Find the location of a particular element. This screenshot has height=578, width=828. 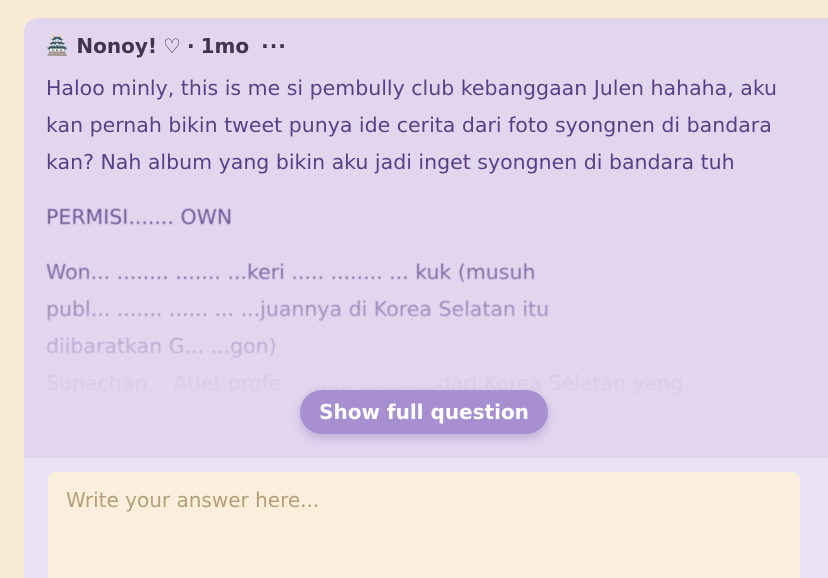

timestamp: 1mo is located at coordinates (225, 46).